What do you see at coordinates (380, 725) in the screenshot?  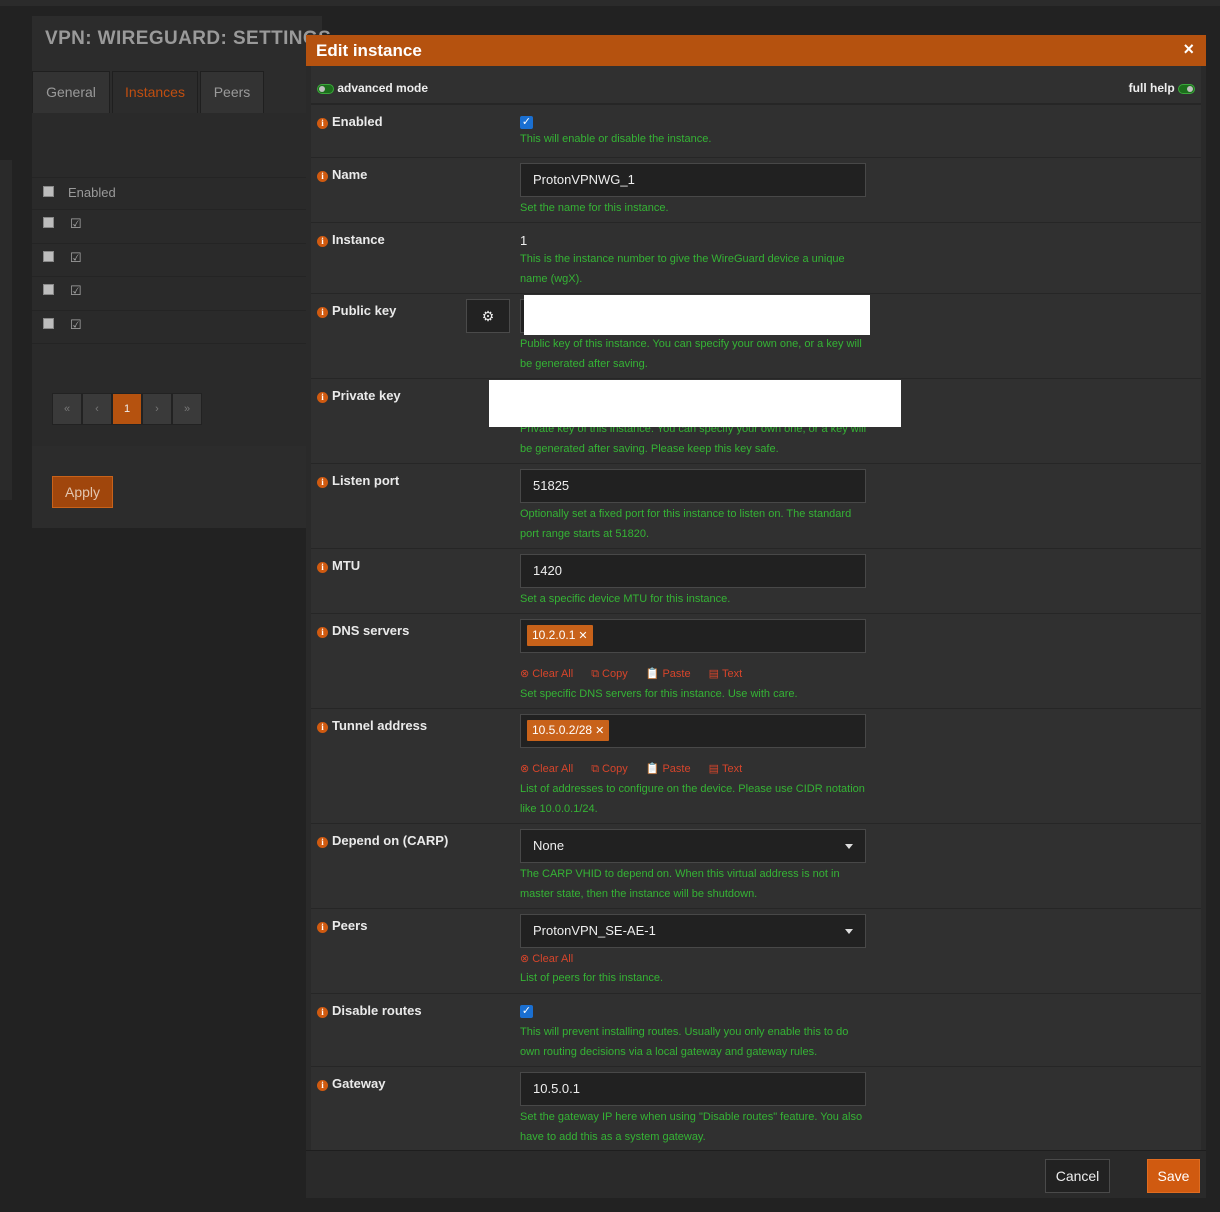 I see `tunnel-address-label: Tunnel address` at bounding box center [380, 725].